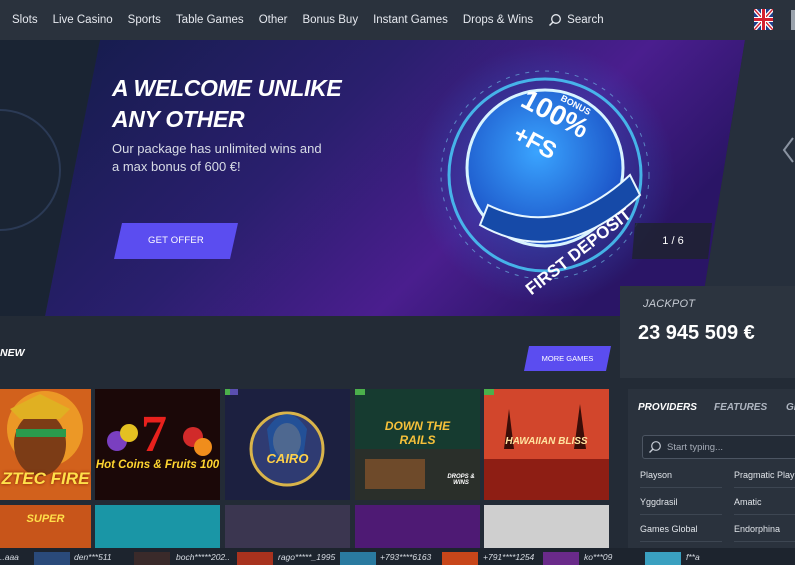 The width and height of the screenshot is (795, 565). Describe the element at coordinates (509, 557) in the screenshot. I see `ticker-user: +791****1254` at that location.